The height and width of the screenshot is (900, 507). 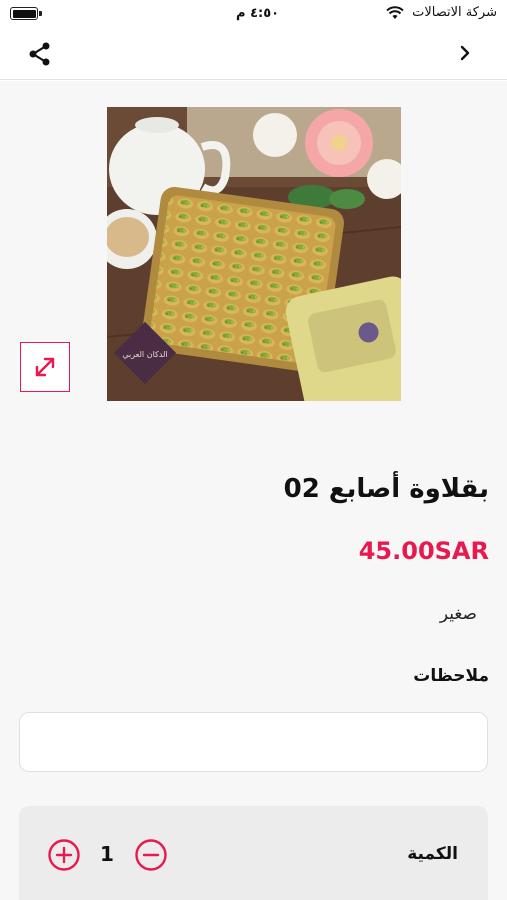 I want to click on battery-icon, so click(x=26, y=13).